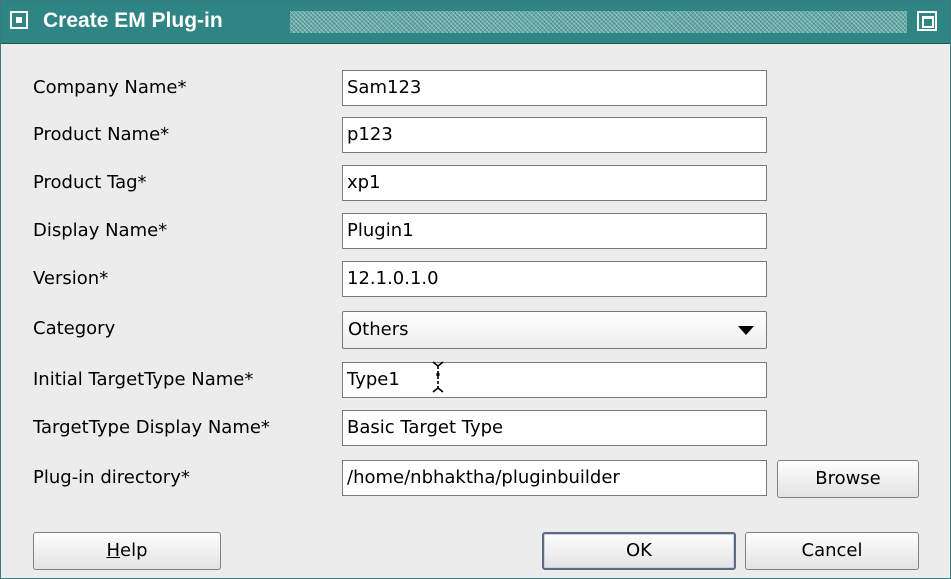 The width and height of the screenshot is (951, 579). Describe the element at coordinates (554, 279) in the screenshot. I see `version-field: 12.1.0.1.0` at that location.